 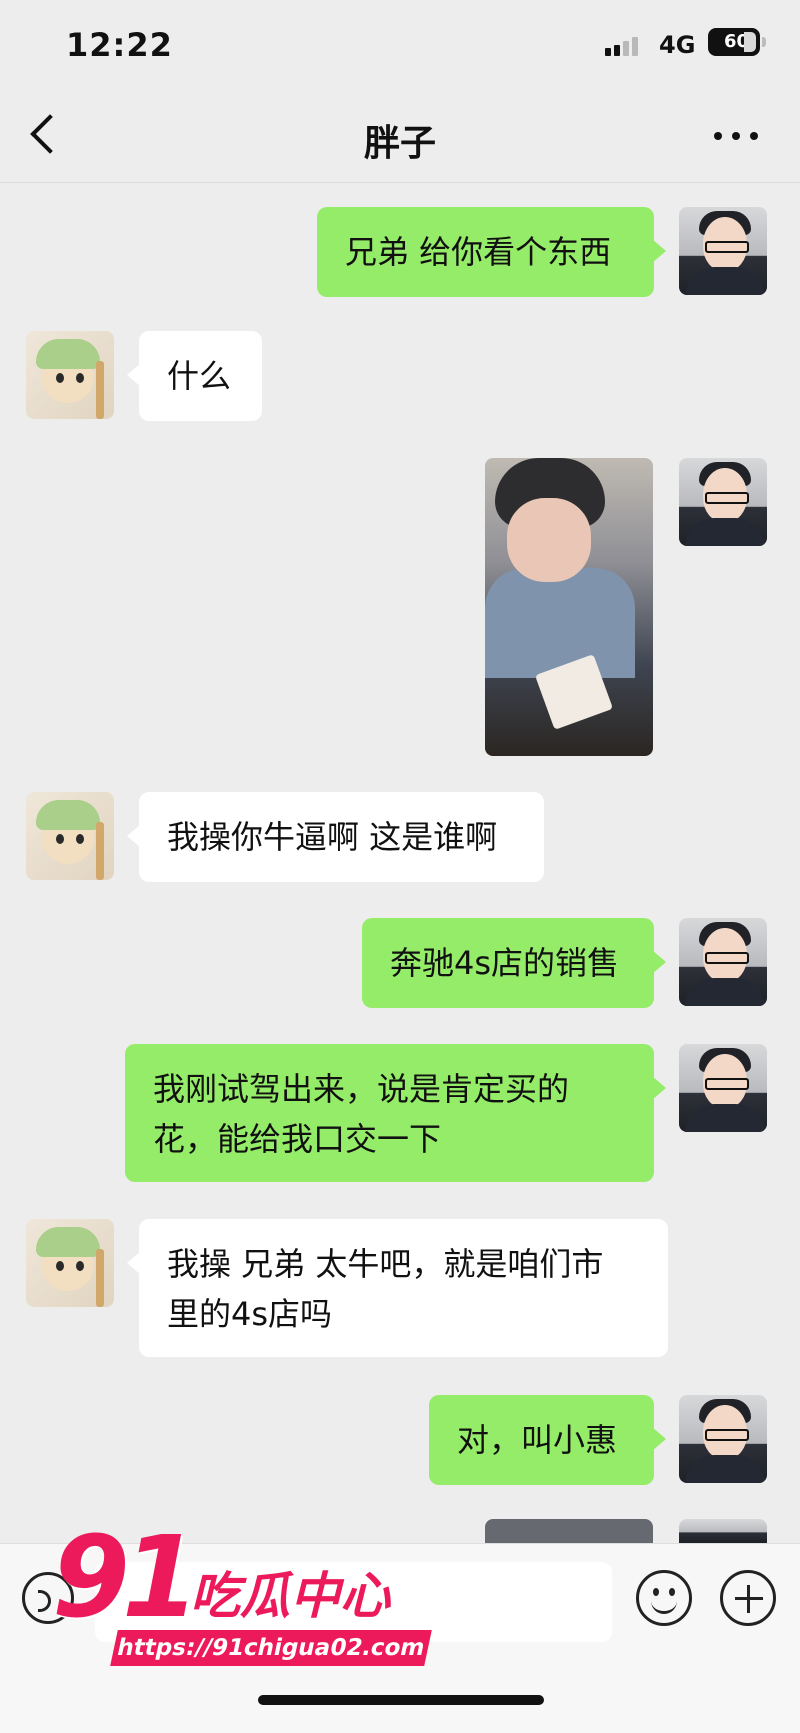 I want to click on message-bubble: 我操 兄弟 太牛吧，就是咱们市 里的4s店吗, so click(x=397, y=1288).